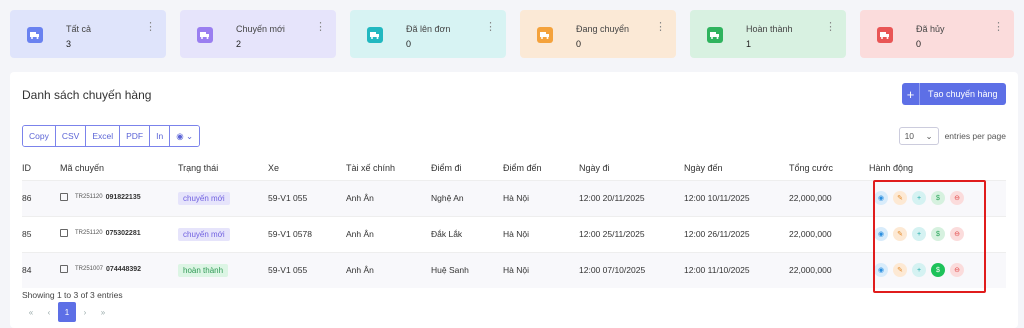 This screenshot has width=1024, height=328. What do you see at coordinates (541, 168) in the screenshot?
I see `column-header: Điểm đến` at bounding box center [541, 168].